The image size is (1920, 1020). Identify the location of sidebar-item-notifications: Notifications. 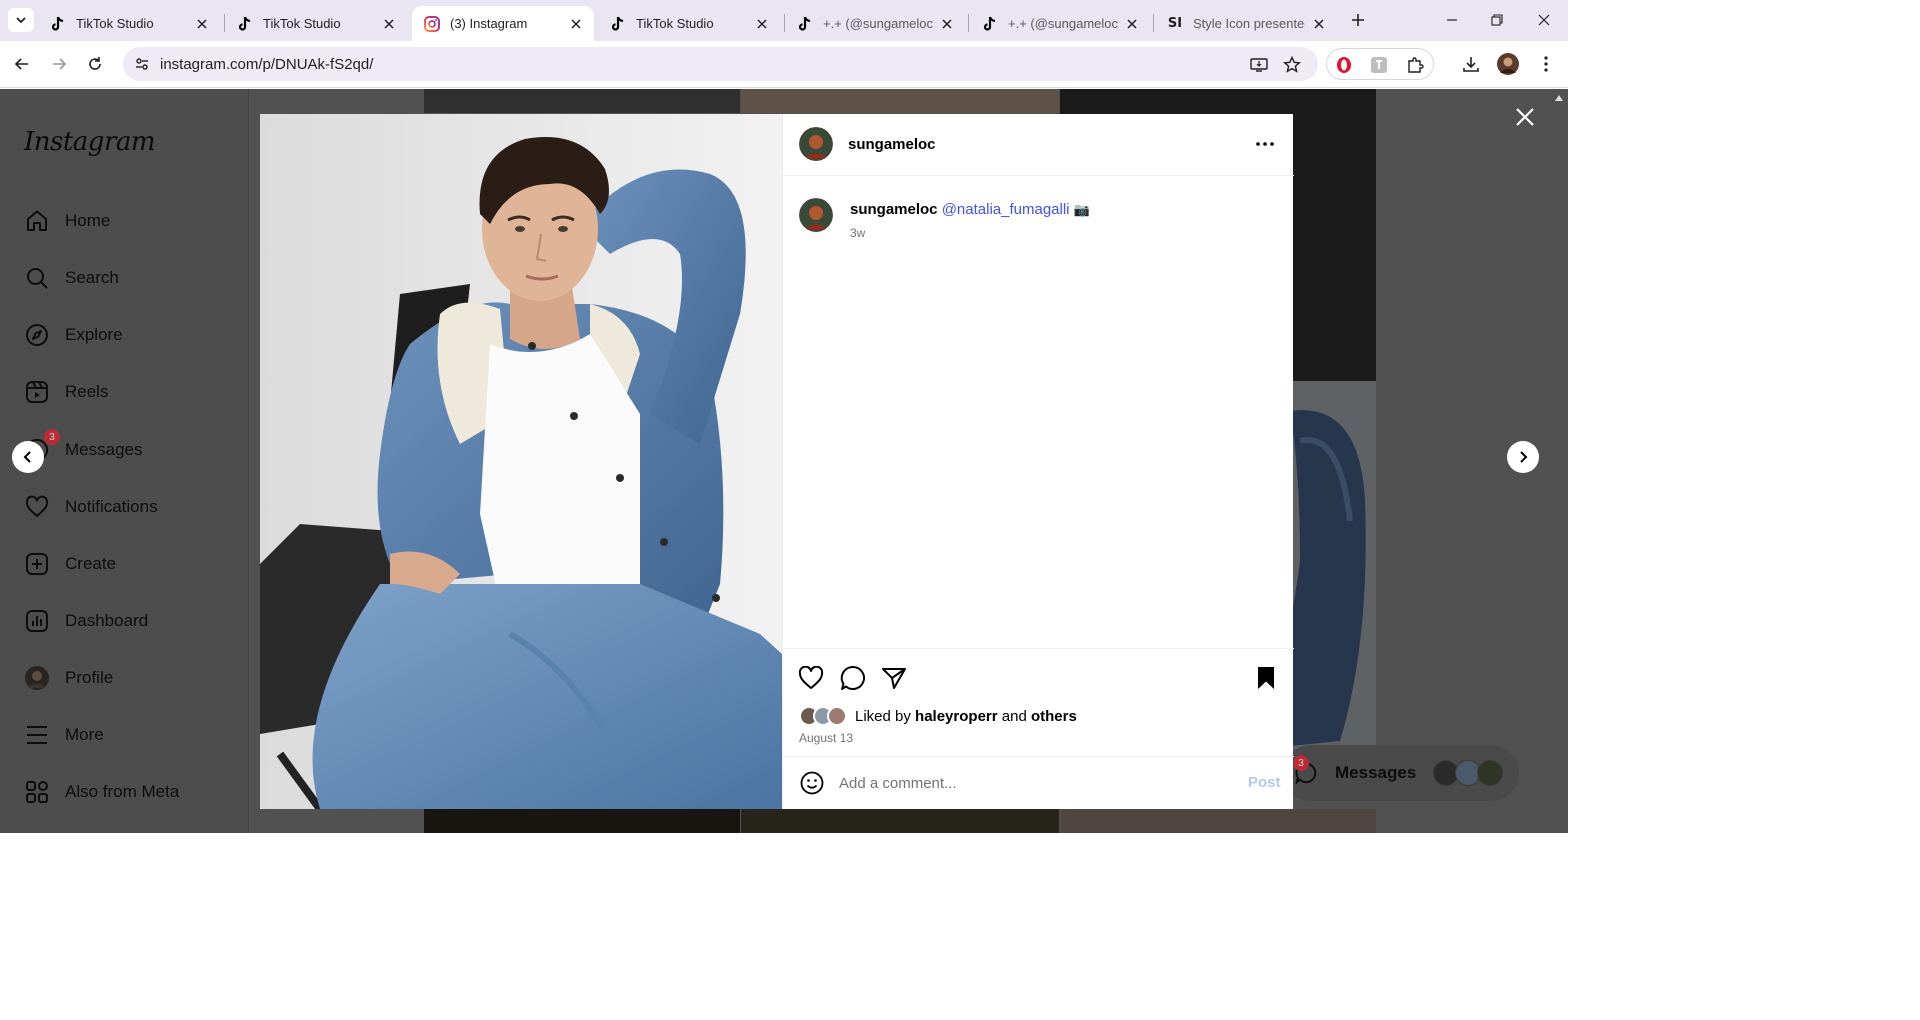
(91, 507).